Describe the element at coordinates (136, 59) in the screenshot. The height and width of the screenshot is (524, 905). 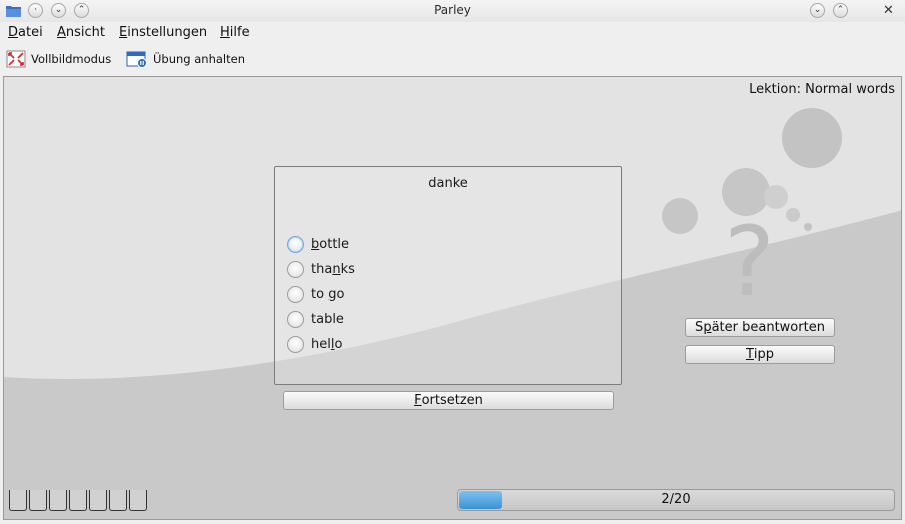
I see `pause-window-icon` at that location.